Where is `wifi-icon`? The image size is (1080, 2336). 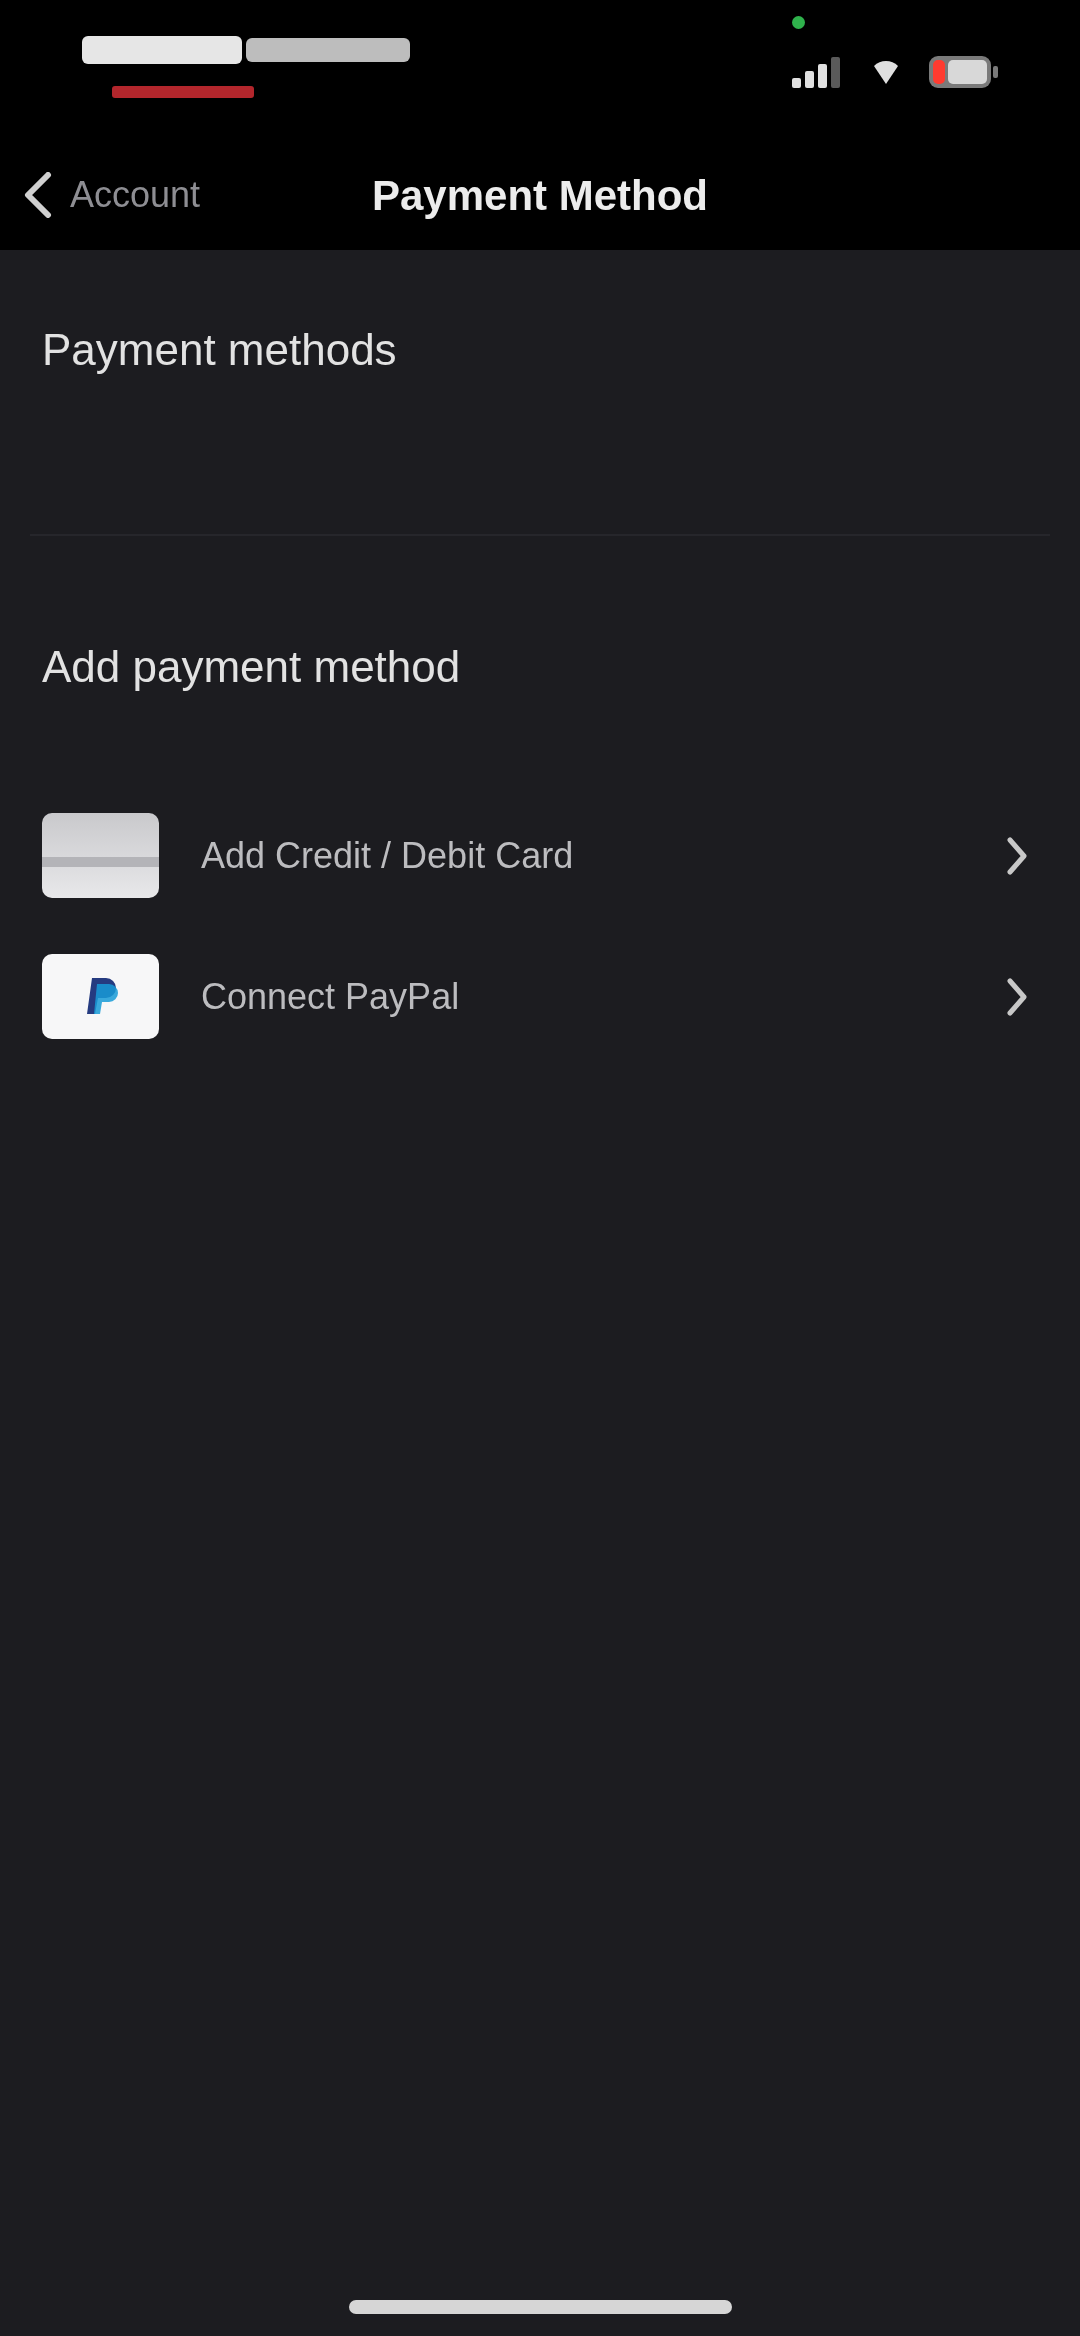
wifi-icon is located at coordinates (886, 72).